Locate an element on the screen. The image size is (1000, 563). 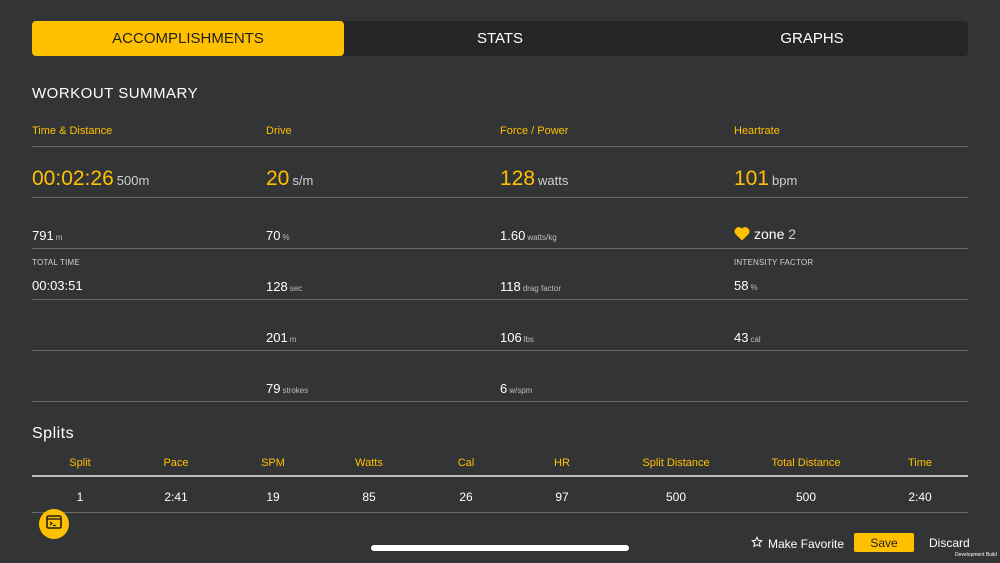
splits-col-pace: Pace is located at coordinates (176, 463).